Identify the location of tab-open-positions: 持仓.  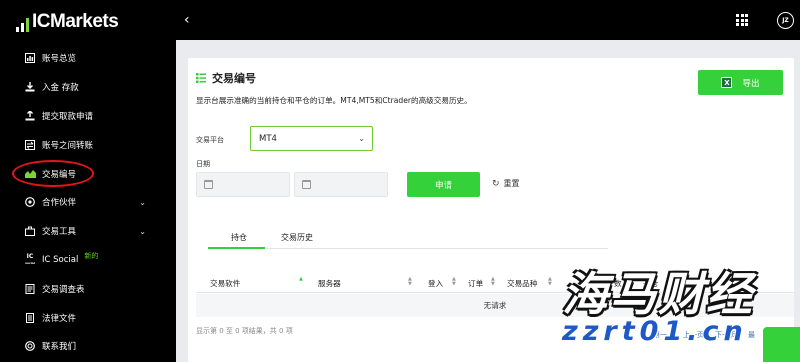
(239, 237).